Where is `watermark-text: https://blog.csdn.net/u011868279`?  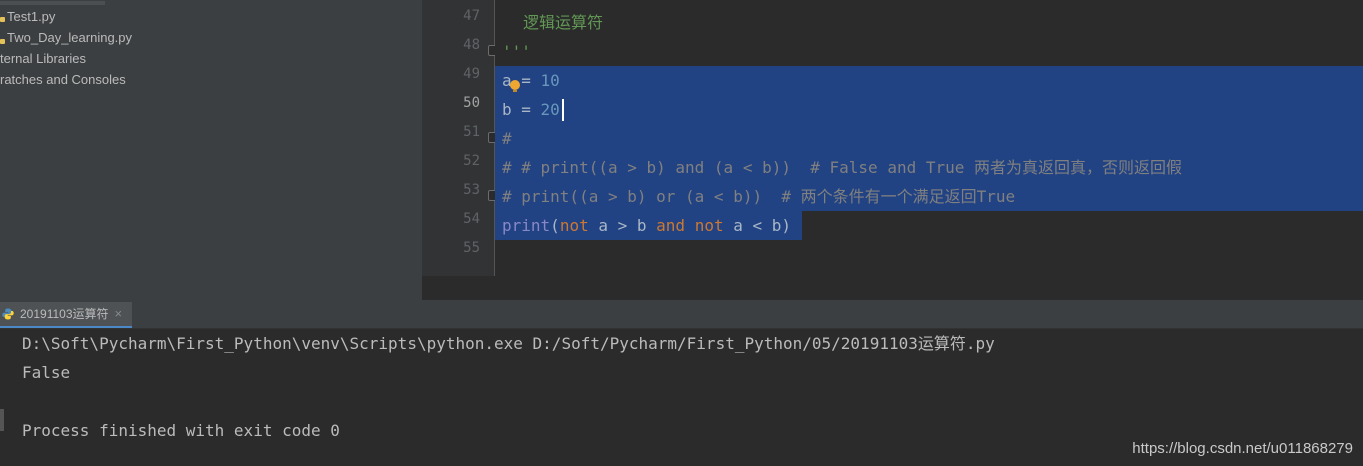 watermark-text: https://blog.csdn.net/u011868279 is located at coordinates (1242, 448).